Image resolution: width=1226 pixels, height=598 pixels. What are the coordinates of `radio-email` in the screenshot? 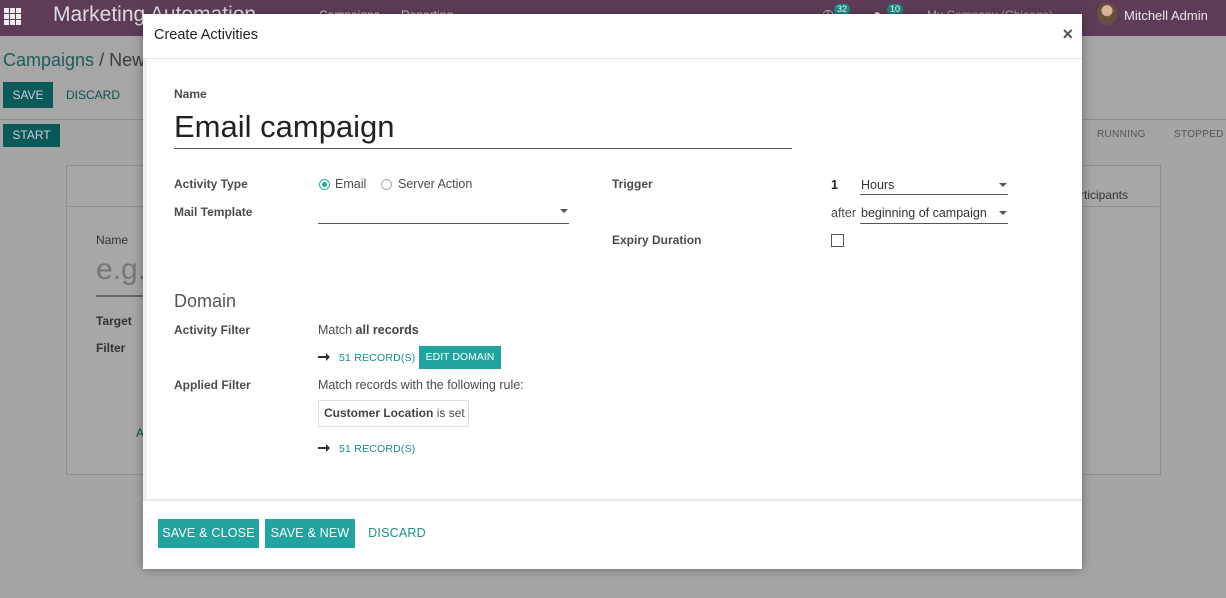 It's located at (324, 184).